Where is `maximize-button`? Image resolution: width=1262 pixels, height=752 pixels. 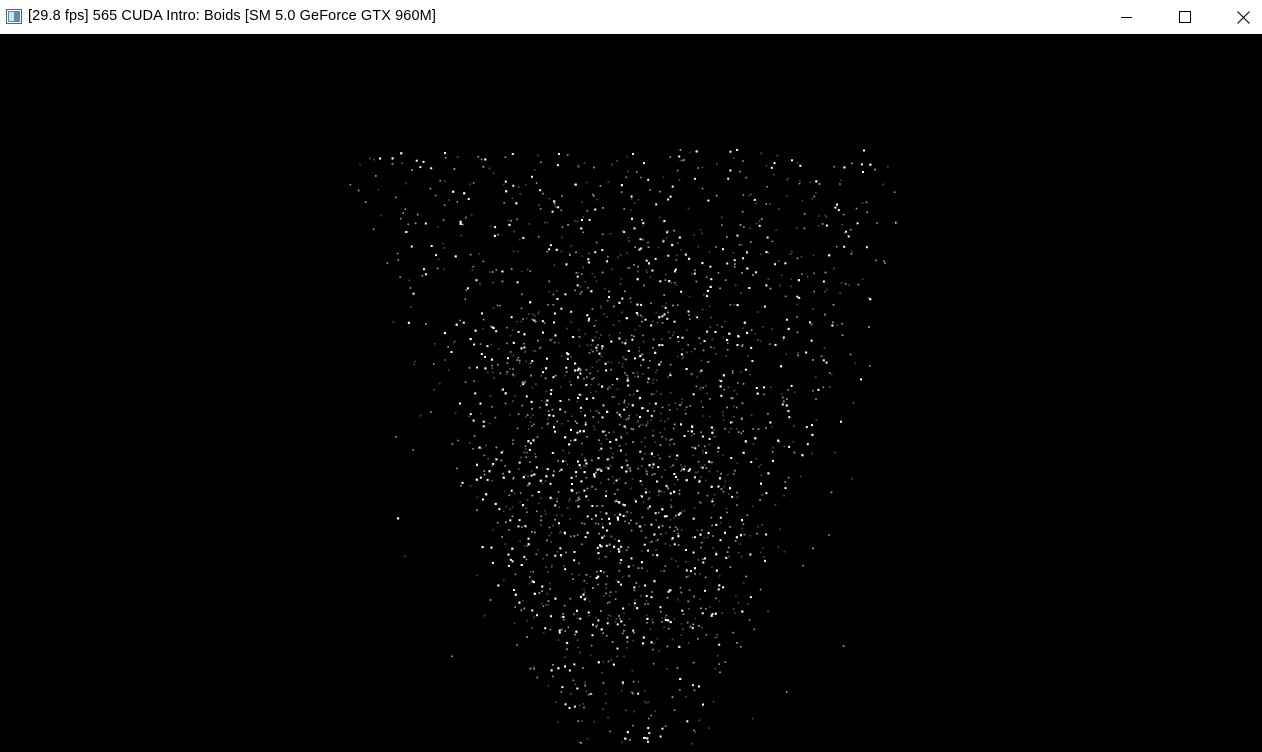
maximize-button is located at coordinates (1185, 17).